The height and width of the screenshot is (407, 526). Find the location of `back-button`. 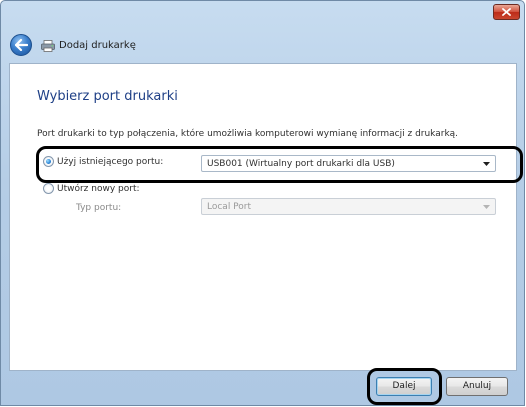

back-button is located at coordinates (21, 45).